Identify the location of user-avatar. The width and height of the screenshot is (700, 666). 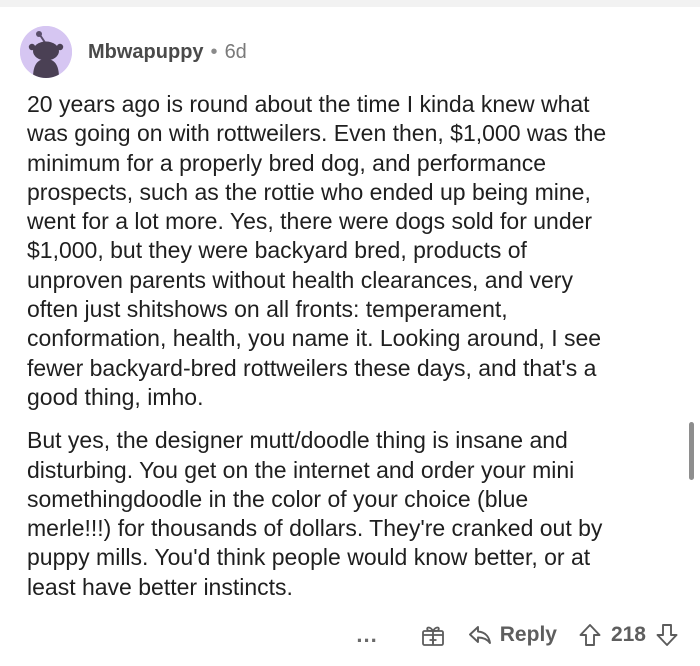
(46, 52).